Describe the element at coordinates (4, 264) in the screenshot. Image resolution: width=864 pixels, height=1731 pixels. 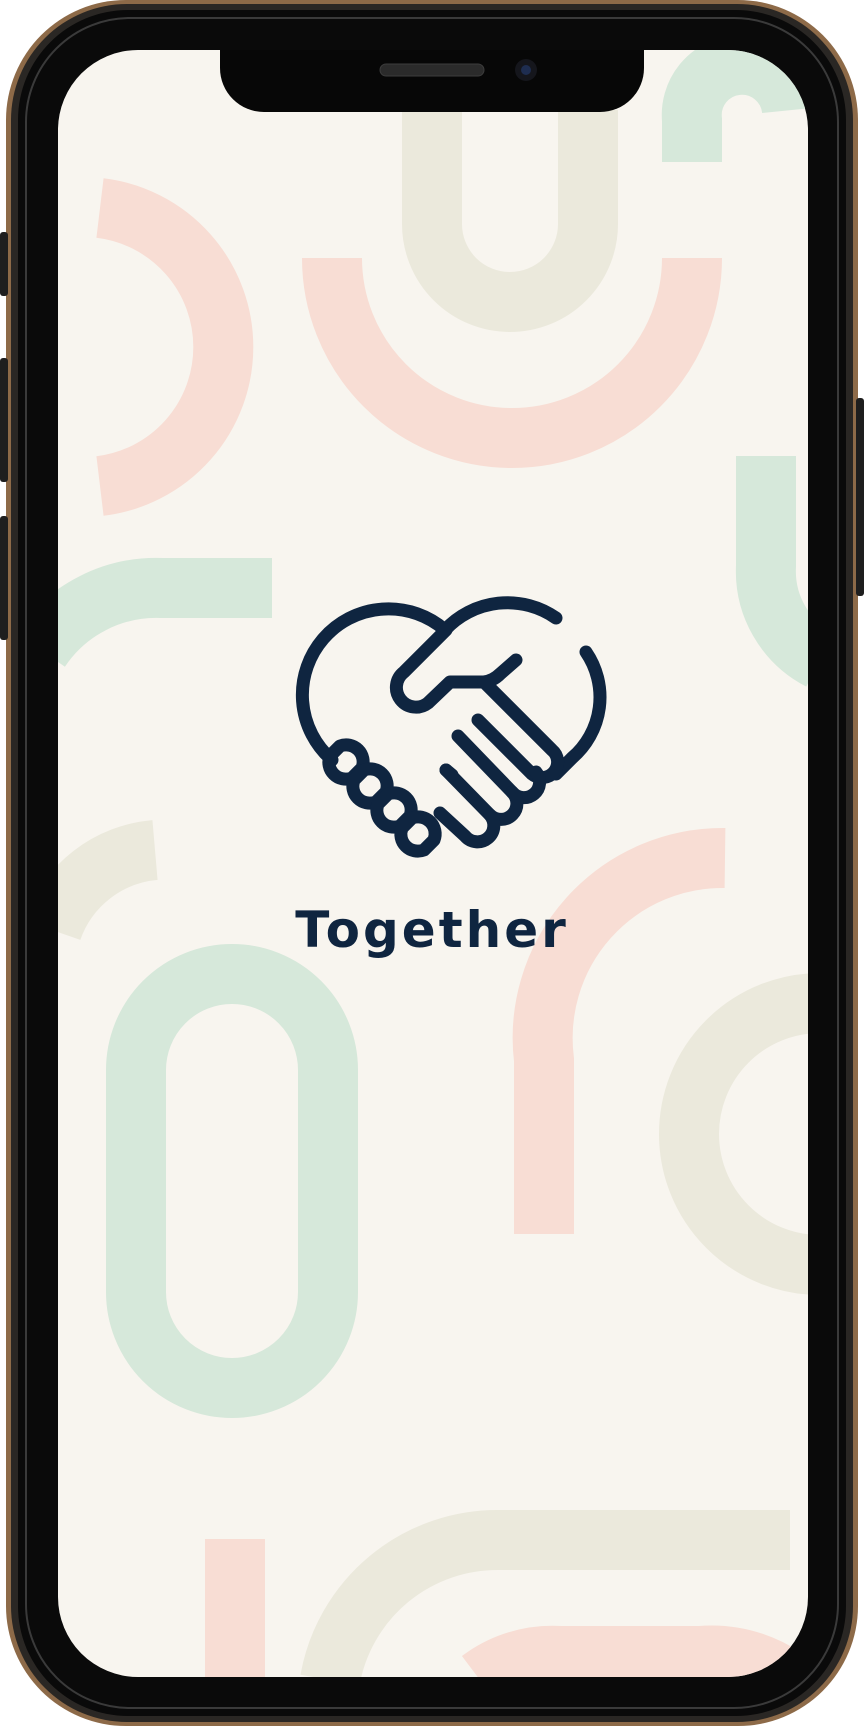
I see `mute-switch` at that location.